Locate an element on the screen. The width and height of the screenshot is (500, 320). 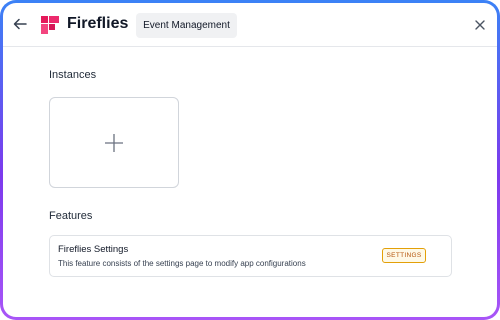
plus-icon is located at coordinates (114, 142).